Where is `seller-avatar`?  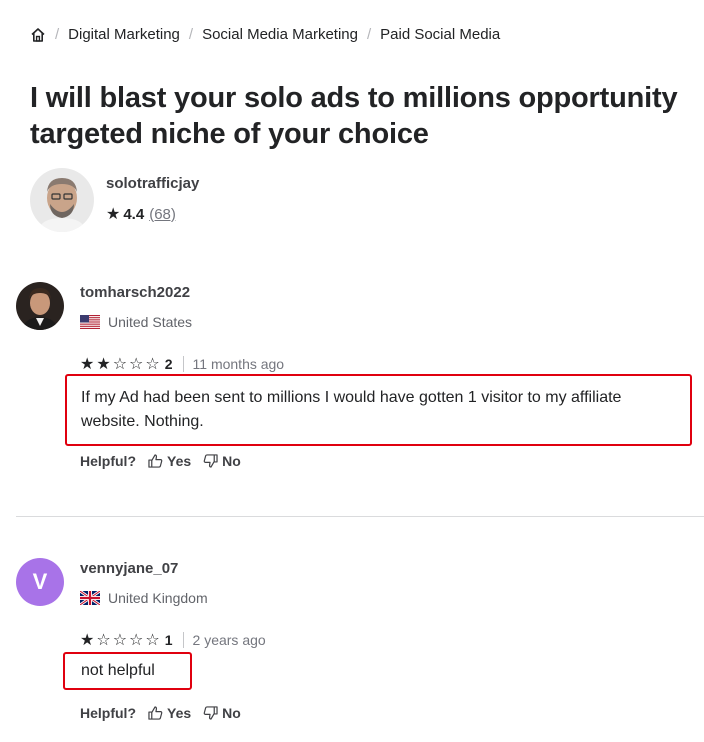
seller-avatar is located at coordinates (62, 200).